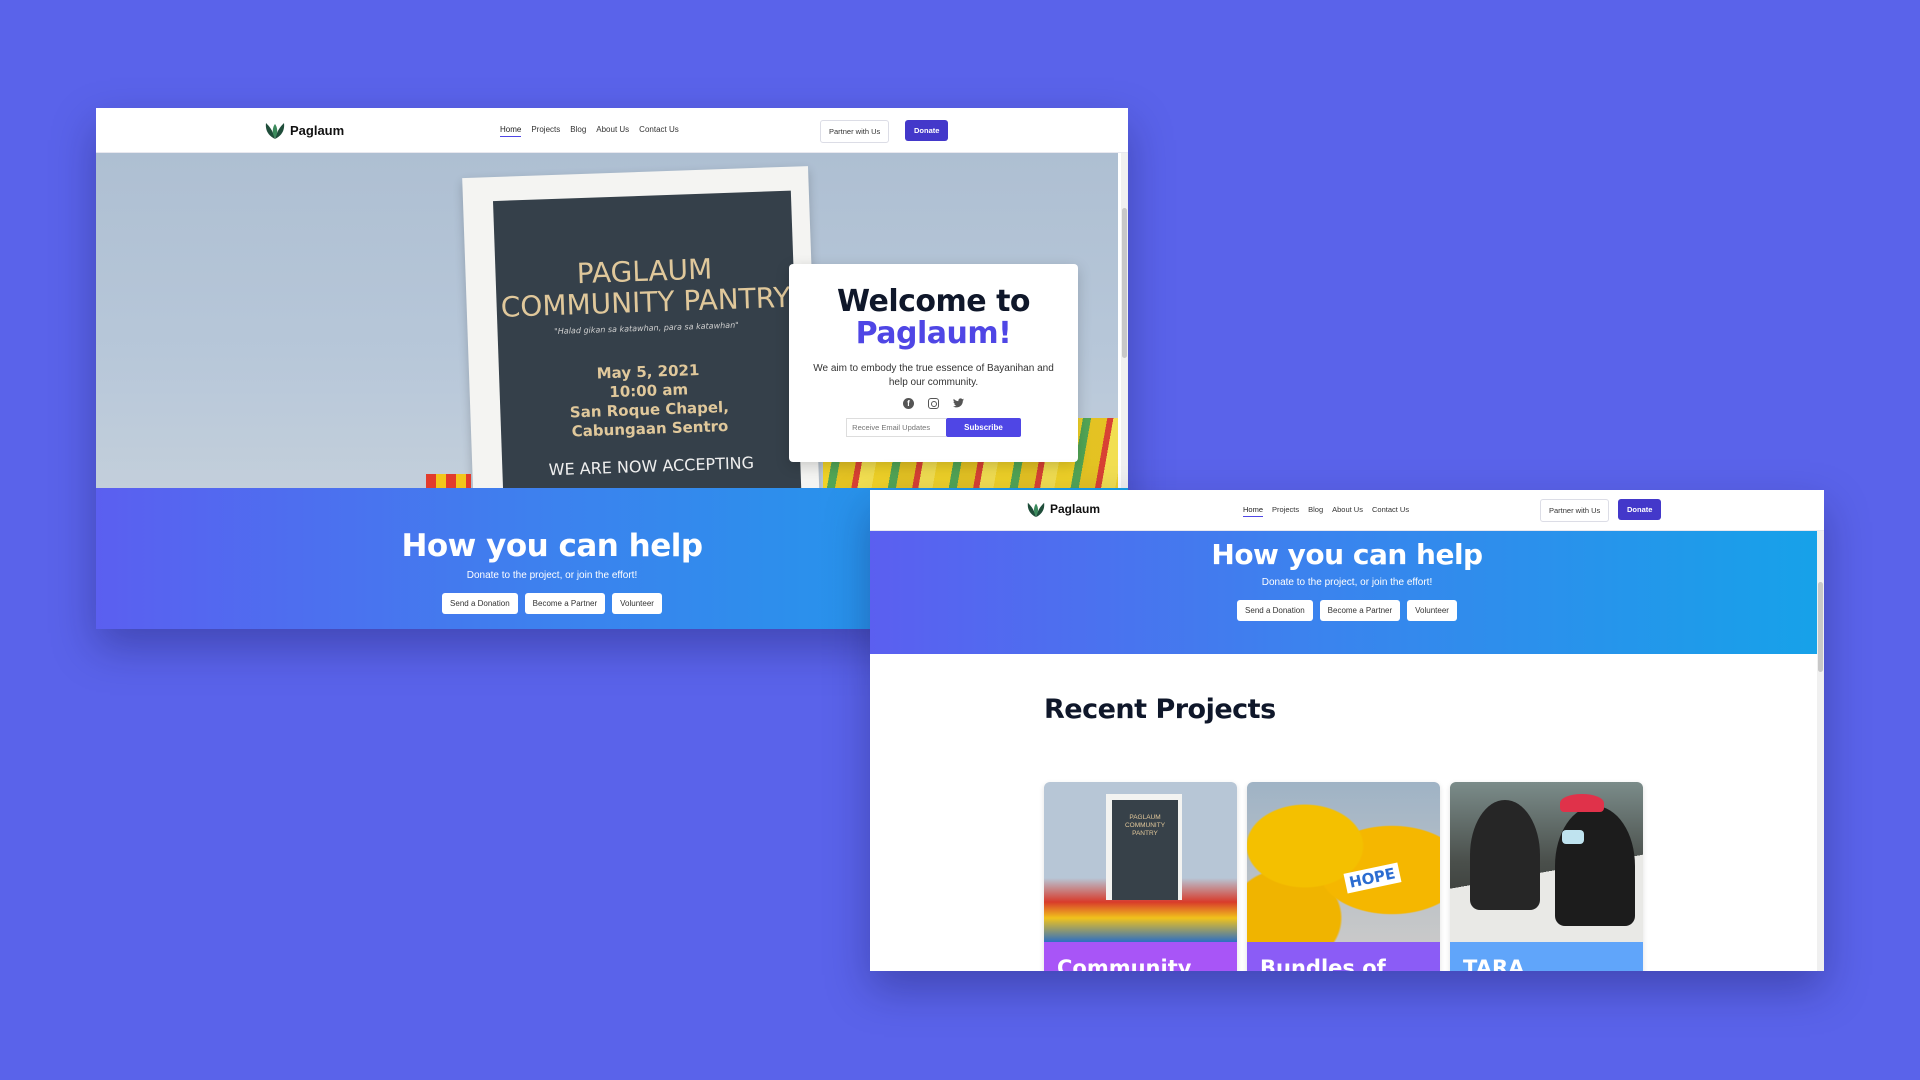  What do you see at coordinates (1140, 956) in the screenshot?
I see `project-card-label: Community` at bounding box center [1140, 956].